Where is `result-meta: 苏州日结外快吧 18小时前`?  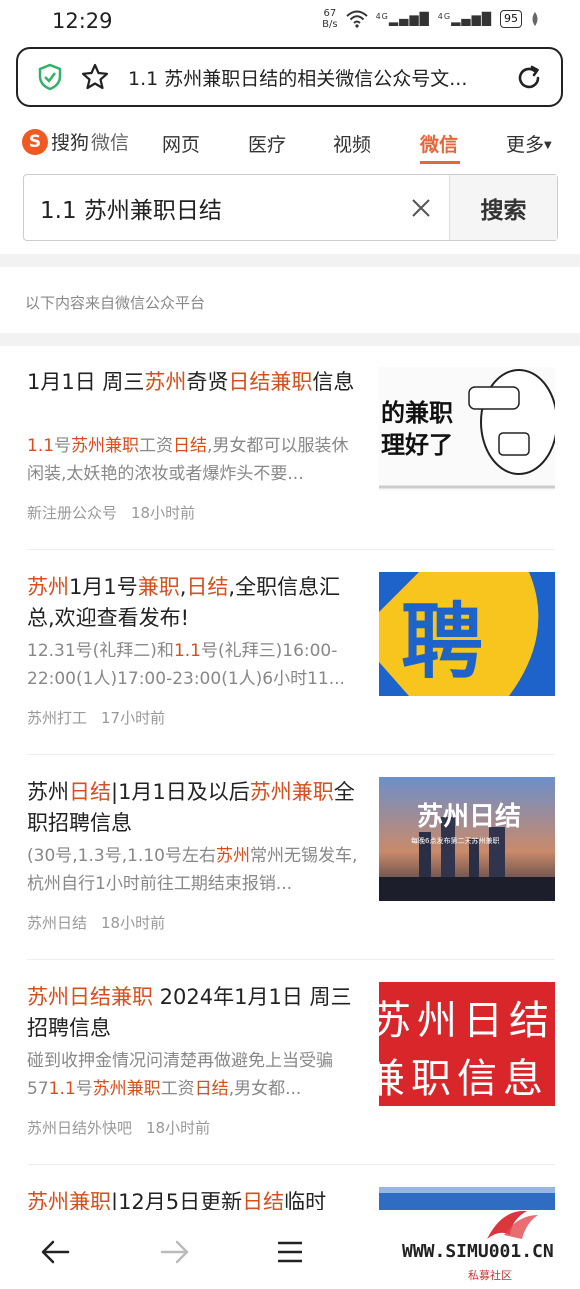 result-meta: 苏州日结外快吧 18小时前 is located at coordinates (118, 1127).